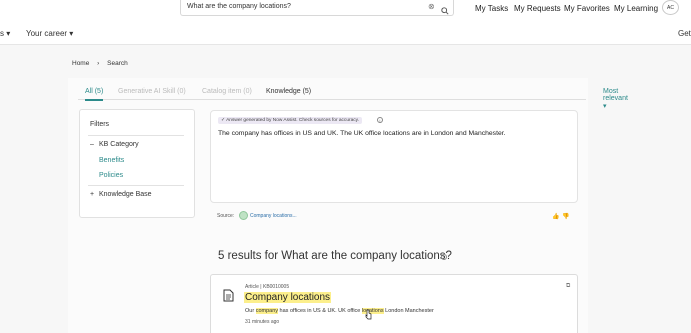 The width and height of the screenshot is (691, 333). I want to click on secondary-nav: s ▾ Your career ▾ Get, so click(345, 30).